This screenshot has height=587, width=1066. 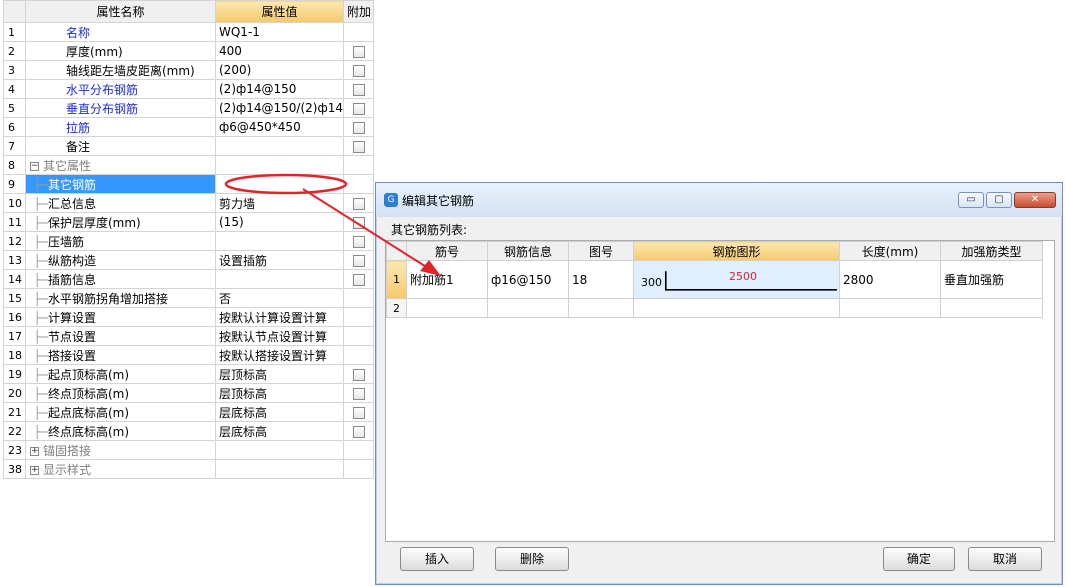 What do you see at coordinates (601, 251) in the screenshot?
I see `col-figure-number: 图号` at bounding box center [601, 251].